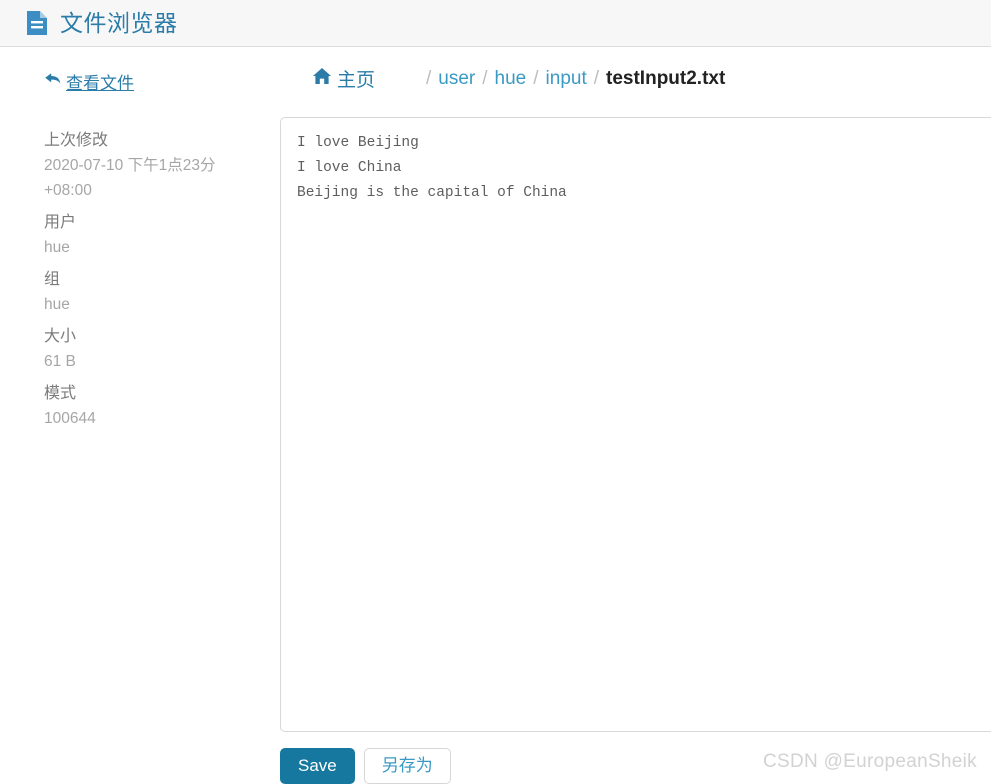 The width and height of the screenshot is (991, 784). Describe the element at coordinates (869, 761) in the screenshot. I see `watermark: CSDN @EuropeanSheik` at that location.